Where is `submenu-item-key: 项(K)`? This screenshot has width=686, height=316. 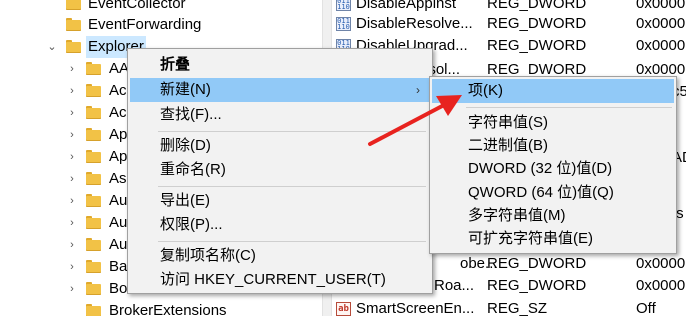
submenu-item-key: 项(K) is located at coordinates (553, 91).